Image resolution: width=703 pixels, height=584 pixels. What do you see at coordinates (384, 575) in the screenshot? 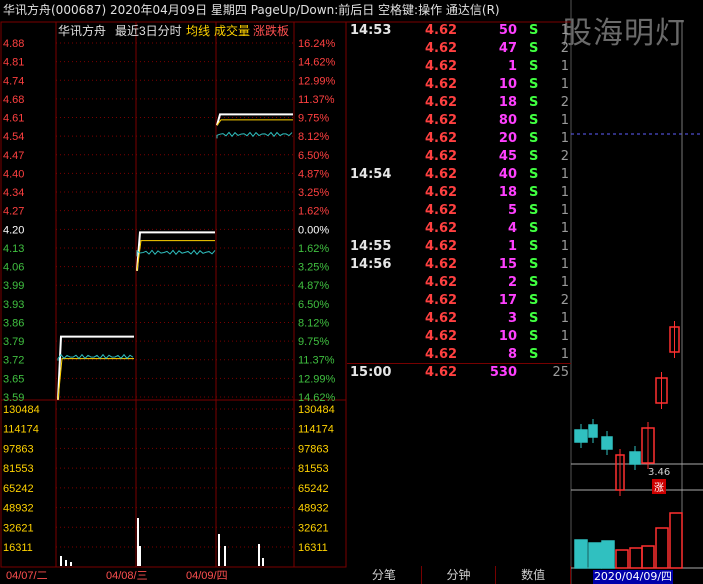
I see `tab-tick: 分笔` at bounding box center [384, 575].